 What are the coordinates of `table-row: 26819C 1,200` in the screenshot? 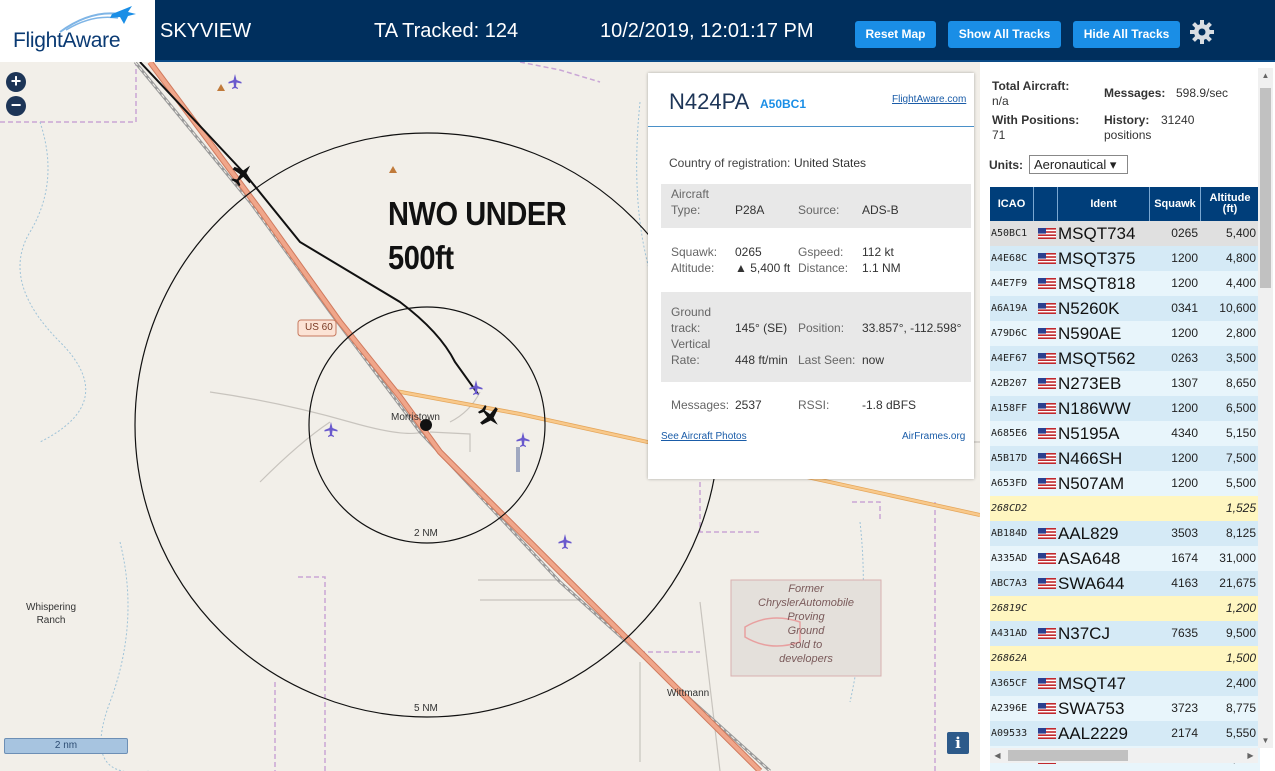 It's located at (1125, 608).